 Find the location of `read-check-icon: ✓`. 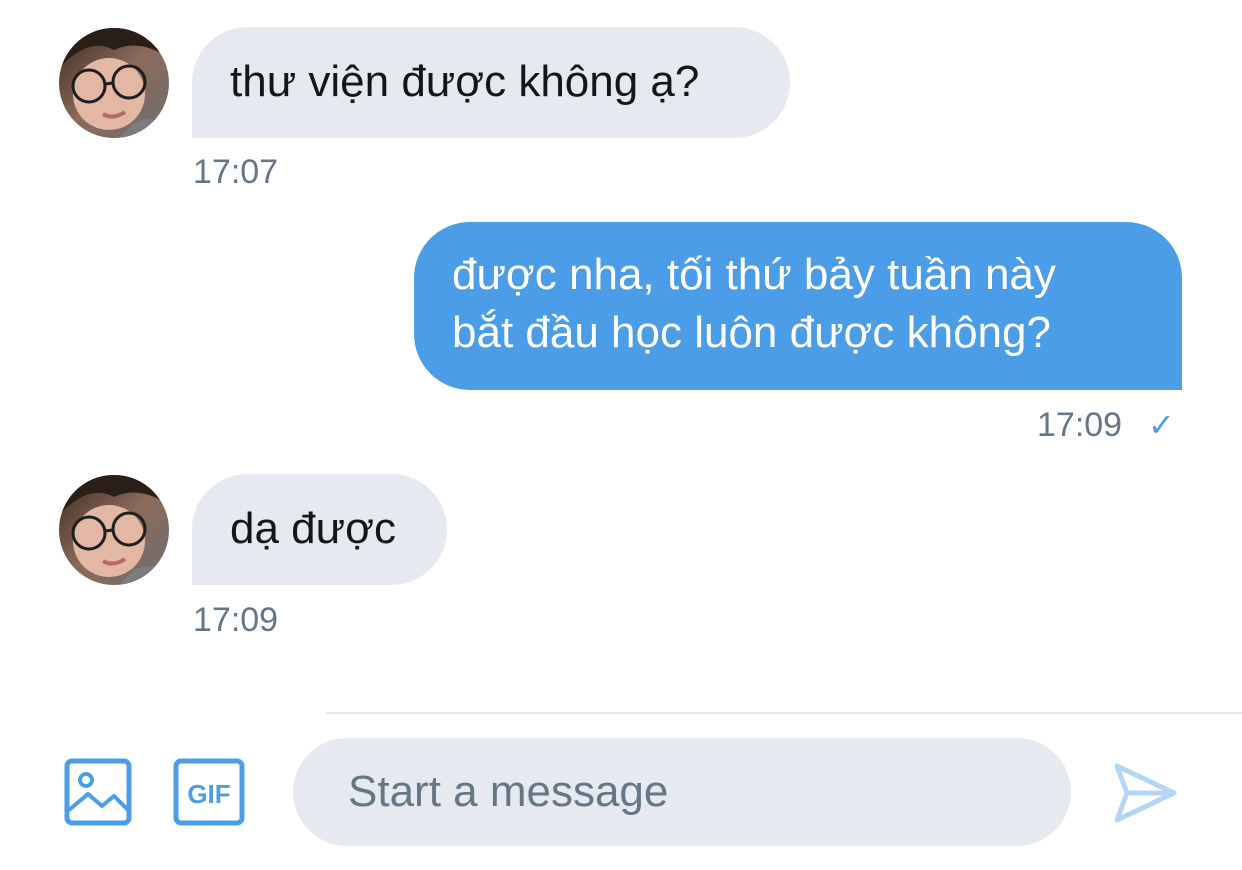

read-check-icon: ✓ is located at coordinates (1161, 425).